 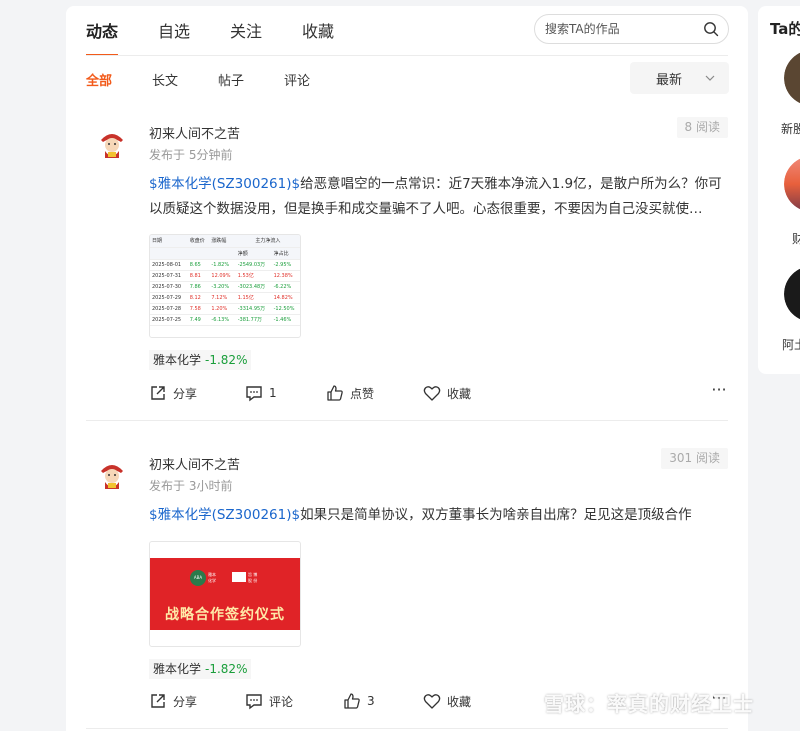 What do you see at coordinates (796, 238) in the screenshot?
I see `sidebar-user-name: 财` at bounding box center [796, 238].